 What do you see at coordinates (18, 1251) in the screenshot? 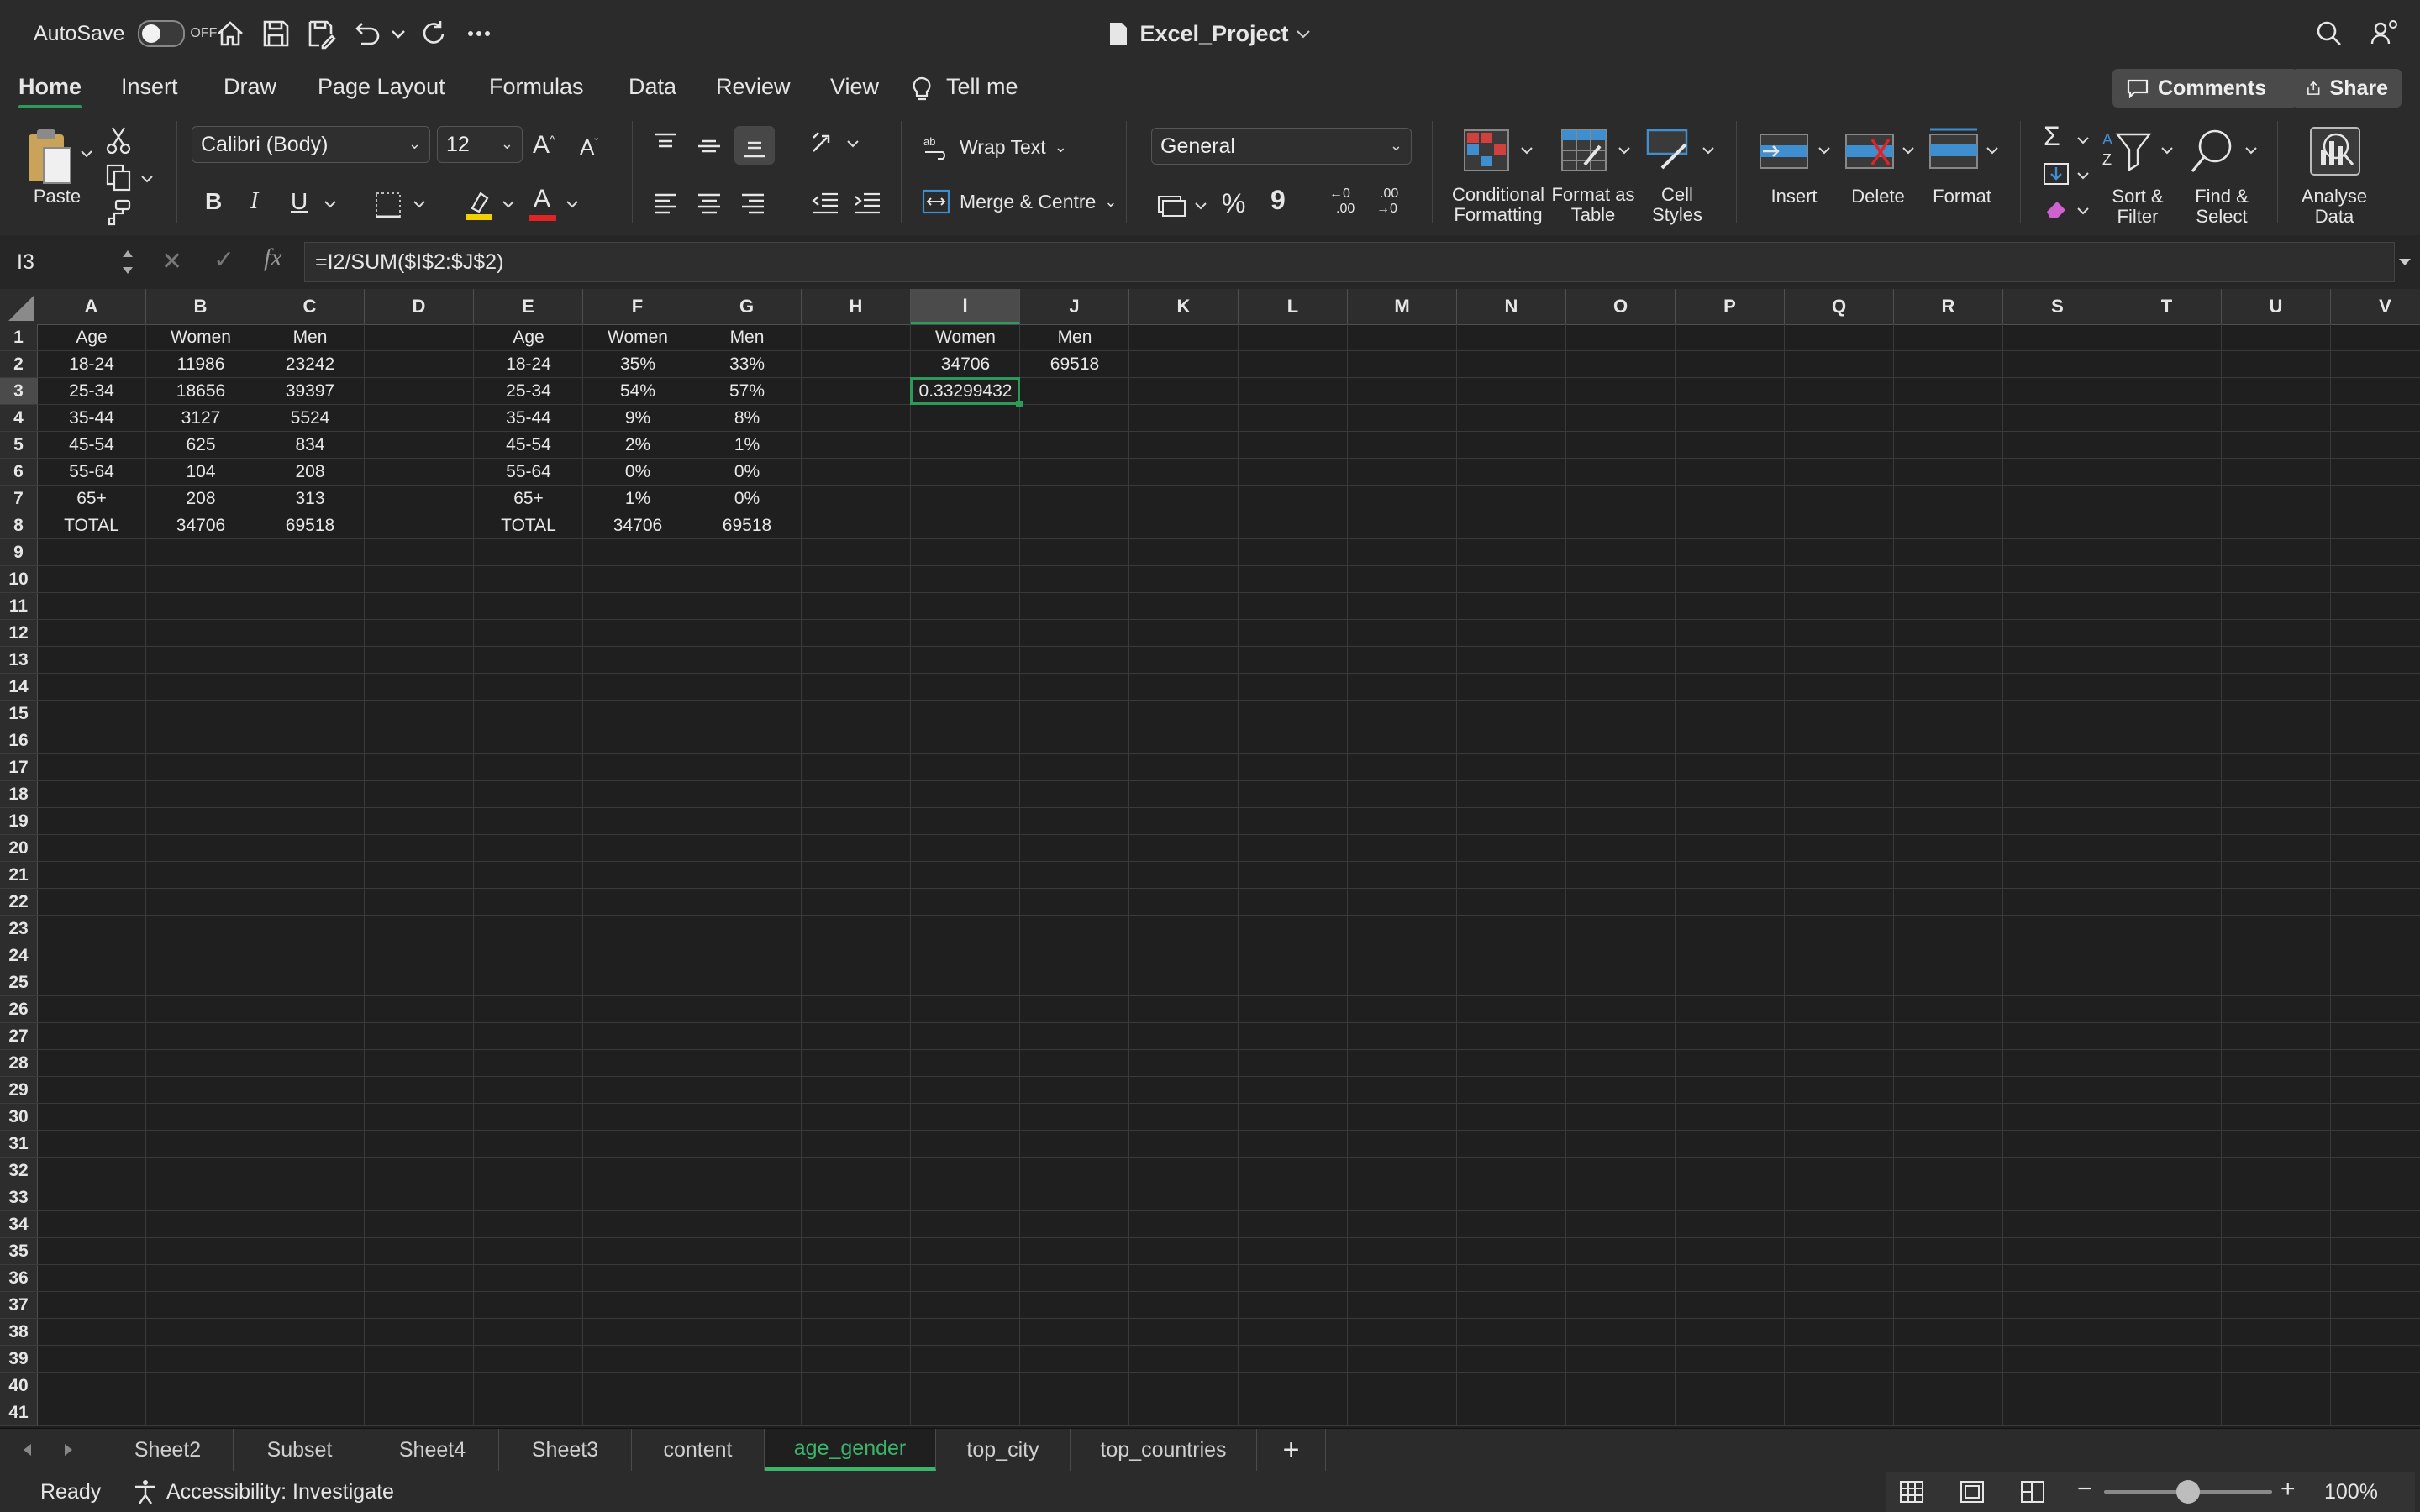
I see `row-header-35: 35` at bounding box center [18, 1251].